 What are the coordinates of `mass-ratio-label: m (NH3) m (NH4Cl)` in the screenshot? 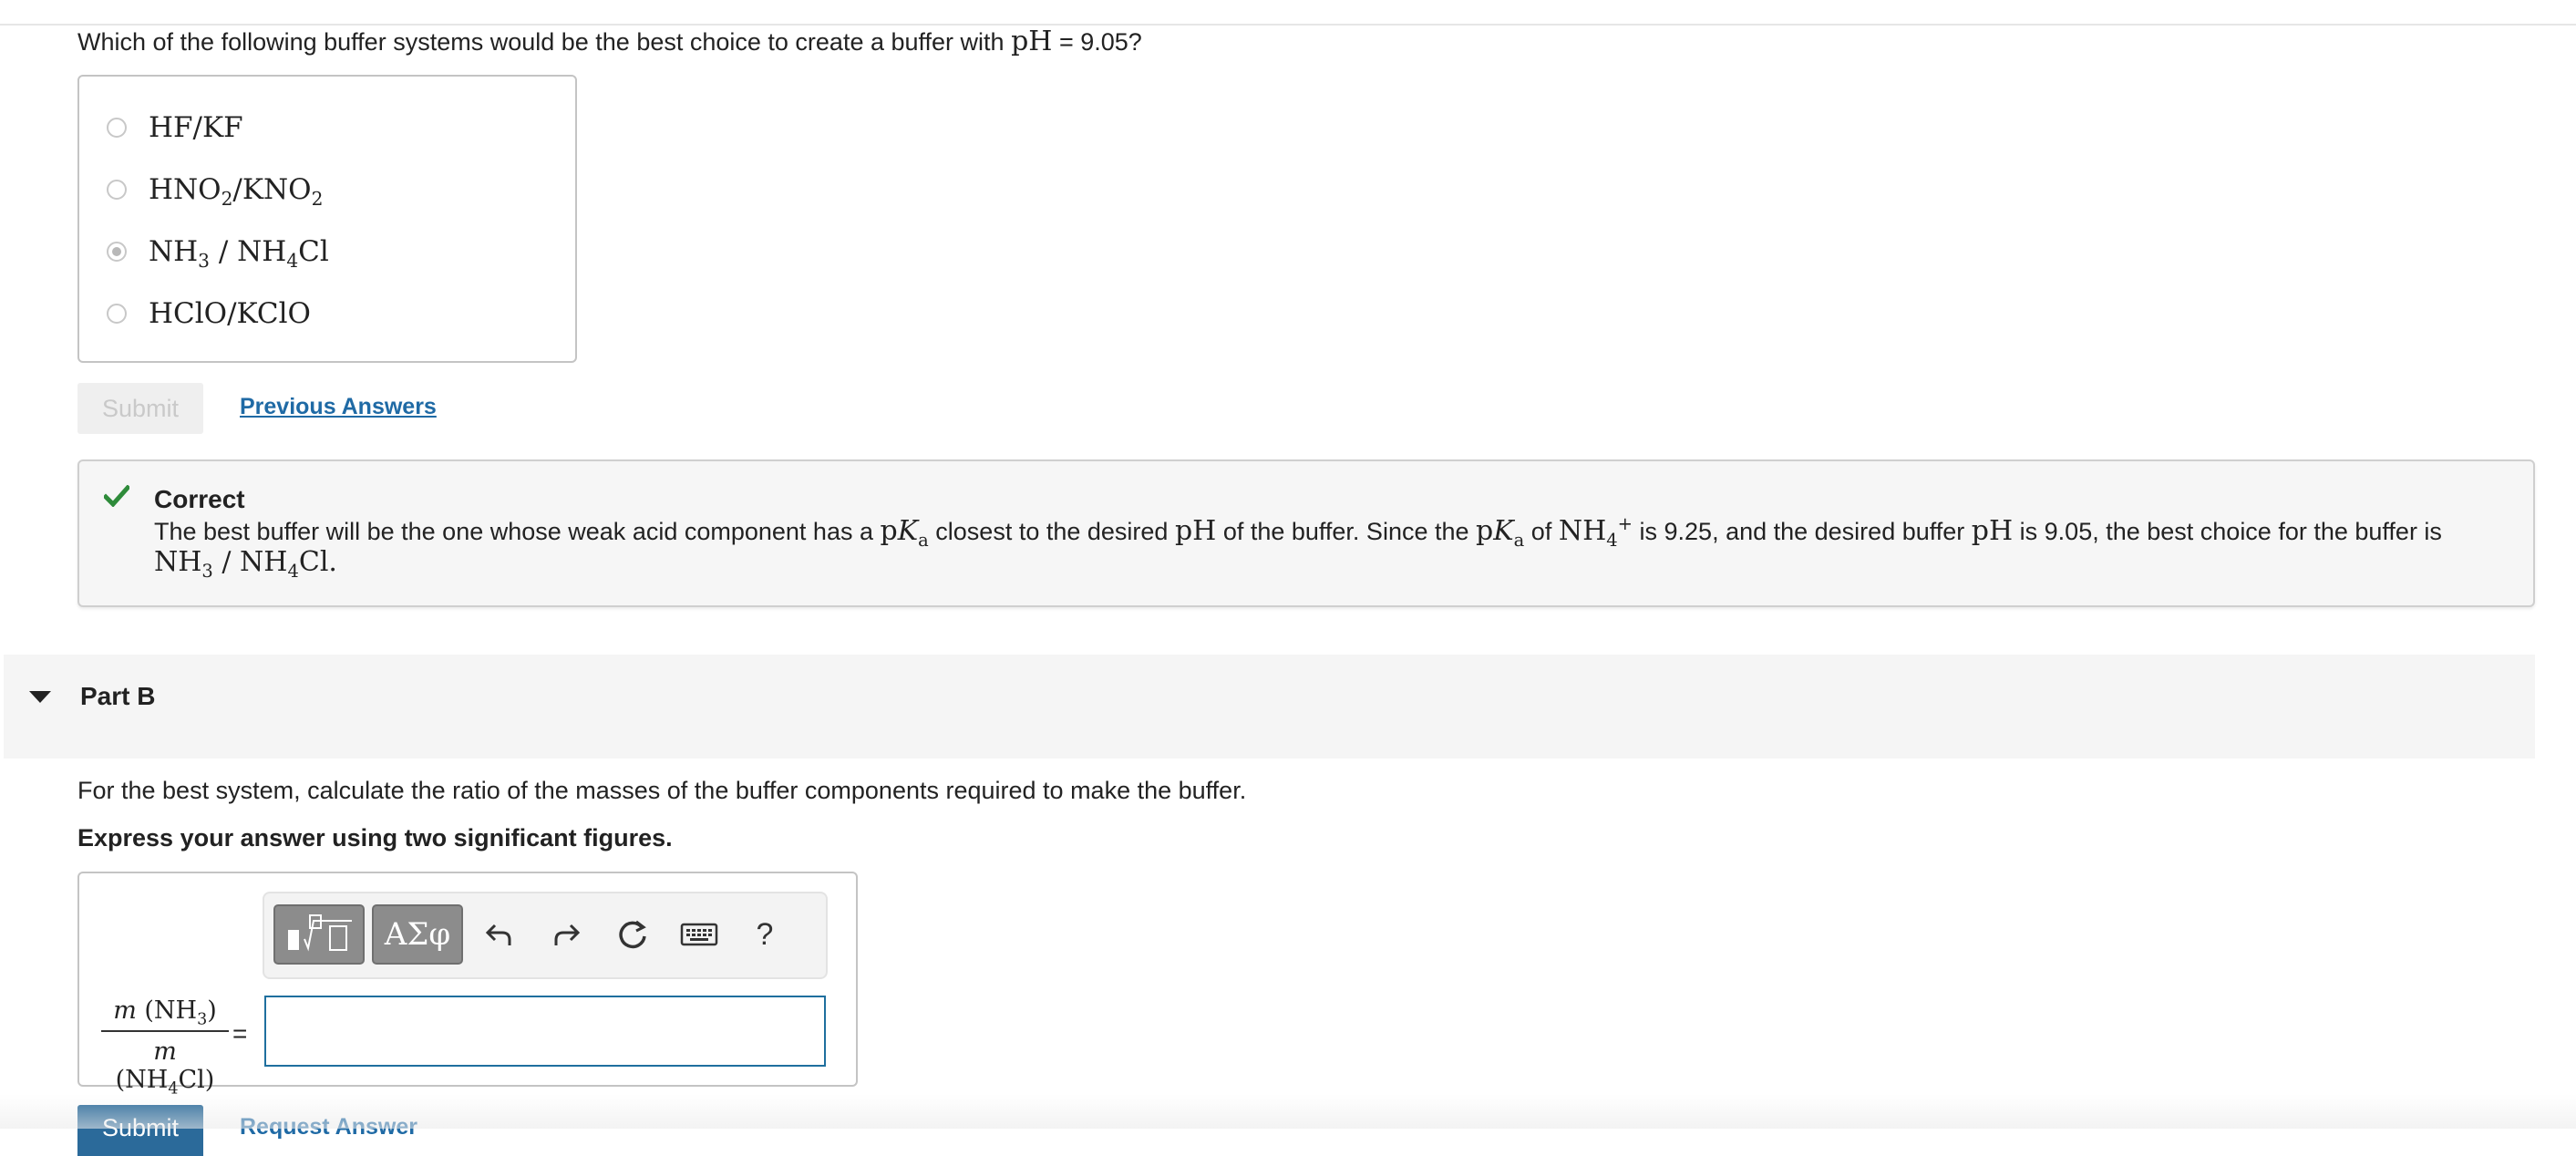 It's located at (165, 1047).